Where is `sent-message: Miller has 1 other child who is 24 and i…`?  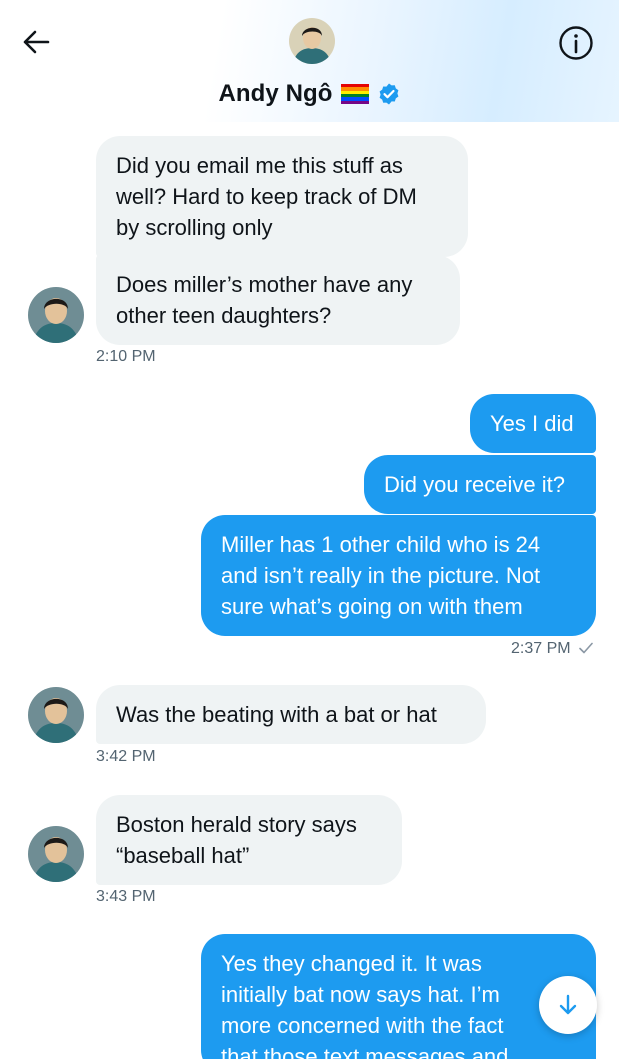 sent-message: Miller has 1 other child who is 24 and i… is located at coordinates (398, 575).